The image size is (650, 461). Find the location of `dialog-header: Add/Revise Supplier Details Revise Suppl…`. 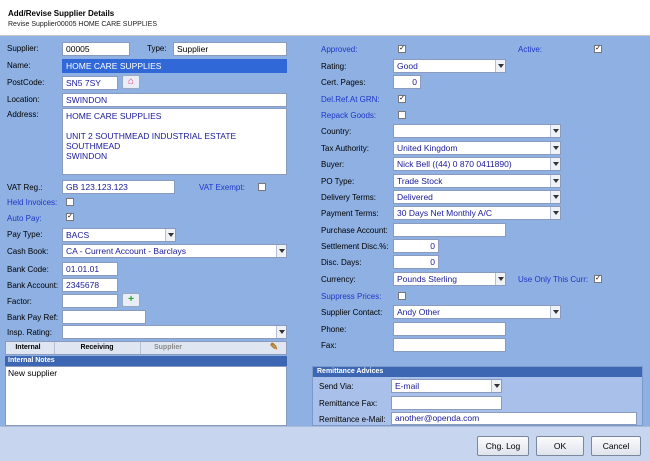

dialog-header: Add/Revise Supplier Details Revise Suppl… is located at coordinates (325, 18).